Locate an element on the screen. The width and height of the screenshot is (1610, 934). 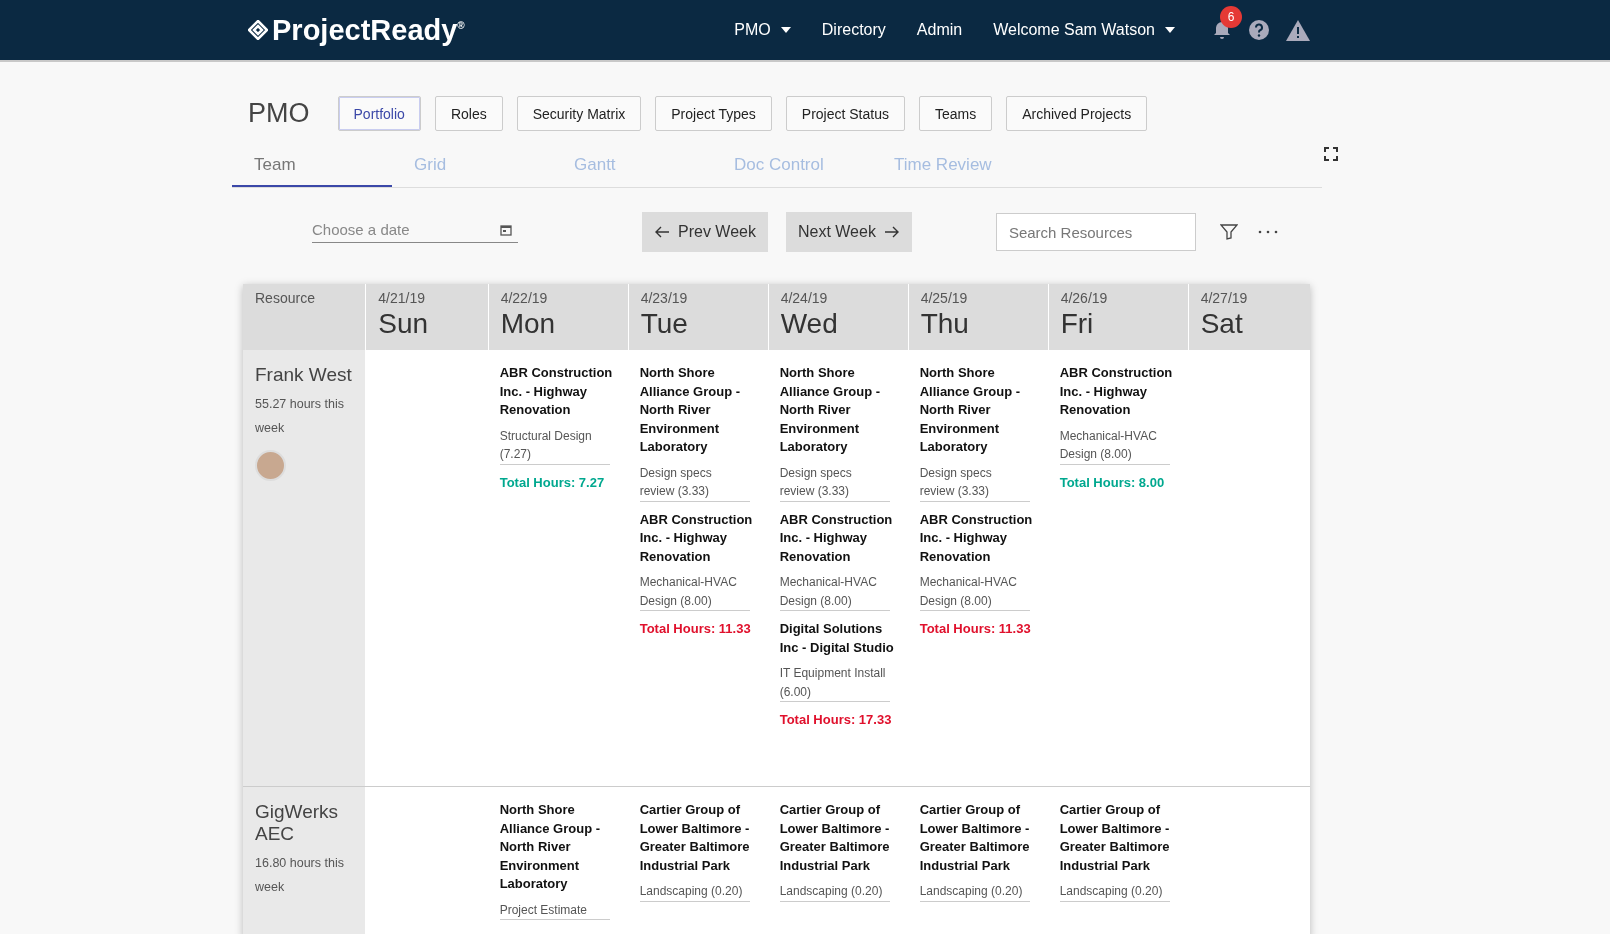
day-date: 4/24/19 is located at coordinates (804, 298).